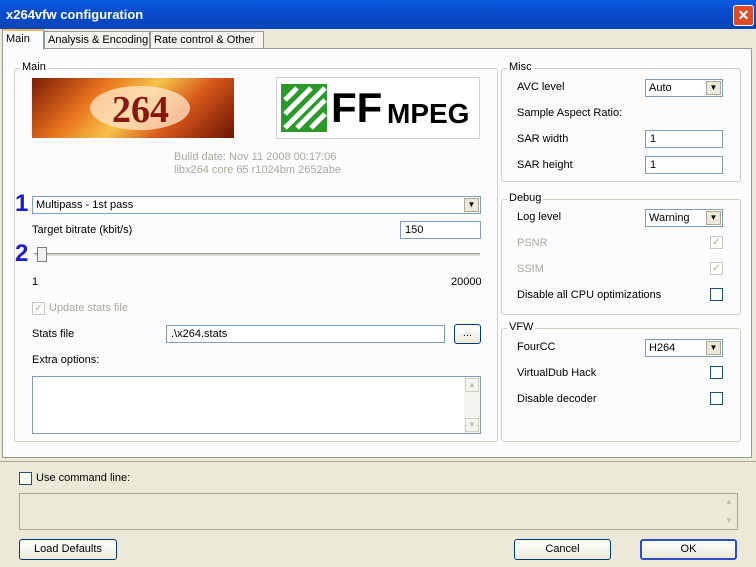 This screenshot has width=756, height=567. Describe the element at coordinates (255, 157) in the screenshot. I see `build-date: Build date: Nov 11 2008 00:17:06` at that location.